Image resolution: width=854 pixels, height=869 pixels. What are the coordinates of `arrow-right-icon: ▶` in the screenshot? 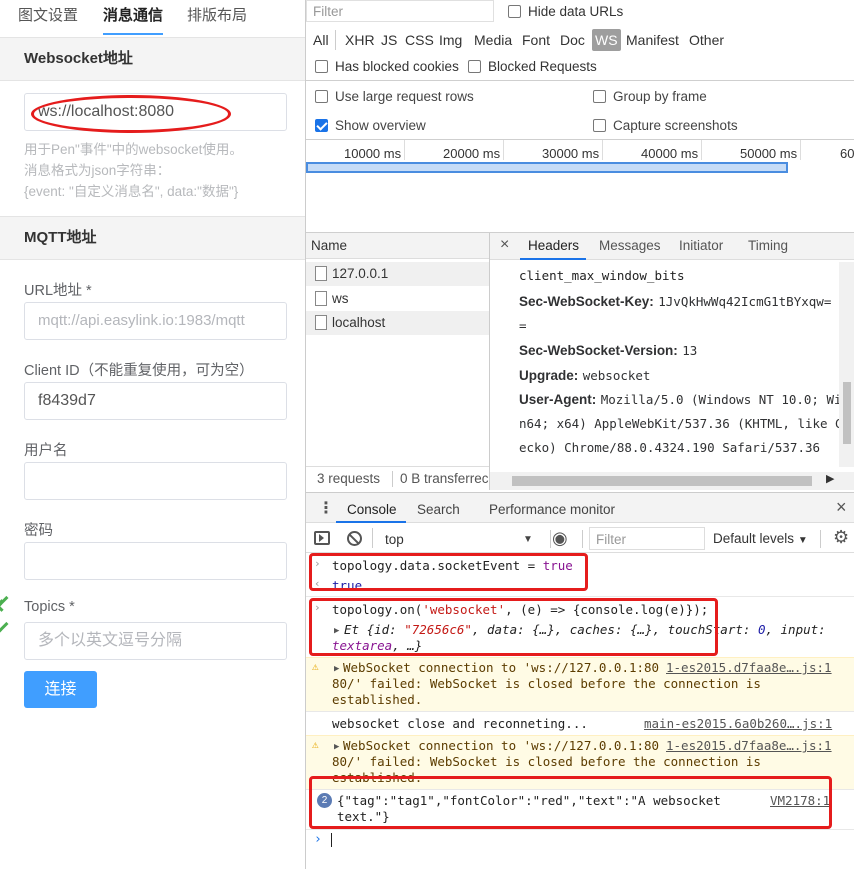 It's located at (830, 478).